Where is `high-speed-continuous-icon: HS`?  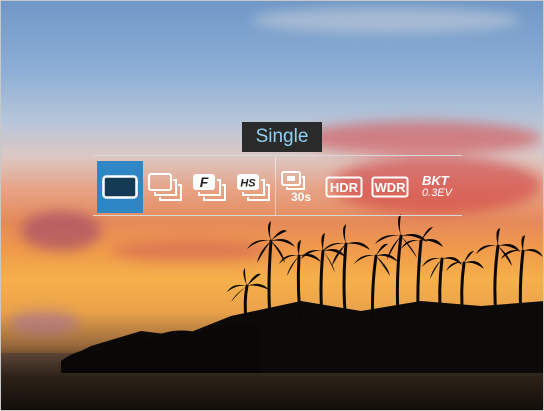 high-speed-continuous-icon: HS is located at coordinates (253, 187).